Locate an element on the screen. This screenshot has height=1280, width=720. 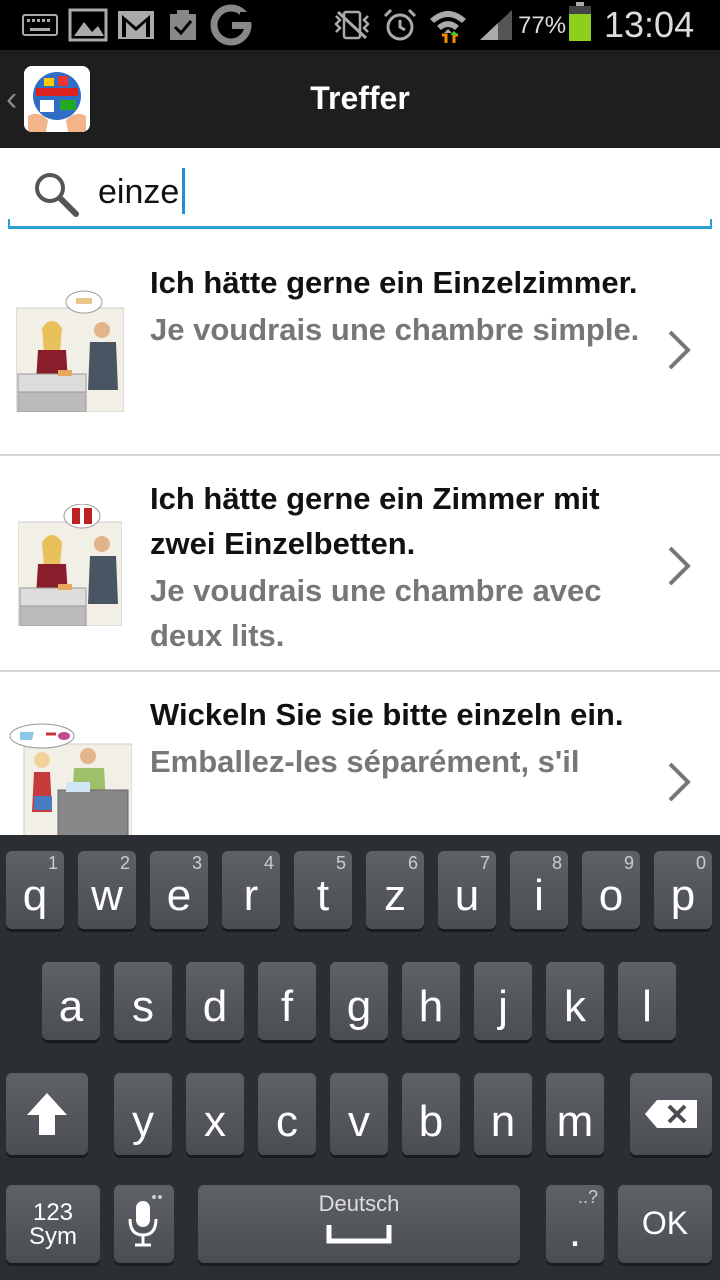
space-bar-icon is located at coordinates (359, 1234).